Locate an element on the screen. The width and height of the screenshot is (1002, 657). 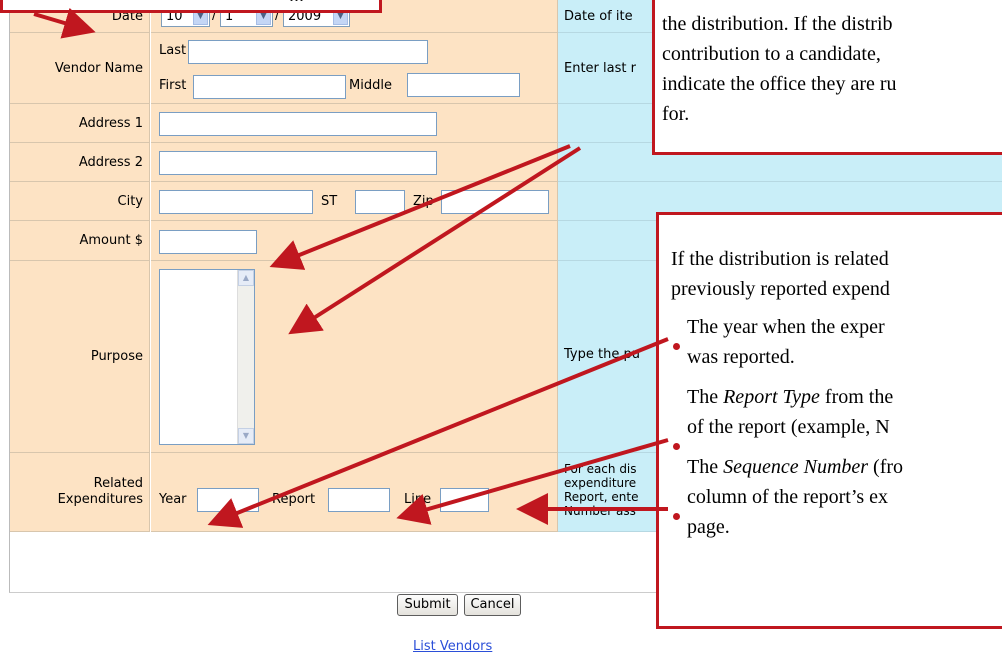
arrow-to-report is located at coordinates (532, 481).